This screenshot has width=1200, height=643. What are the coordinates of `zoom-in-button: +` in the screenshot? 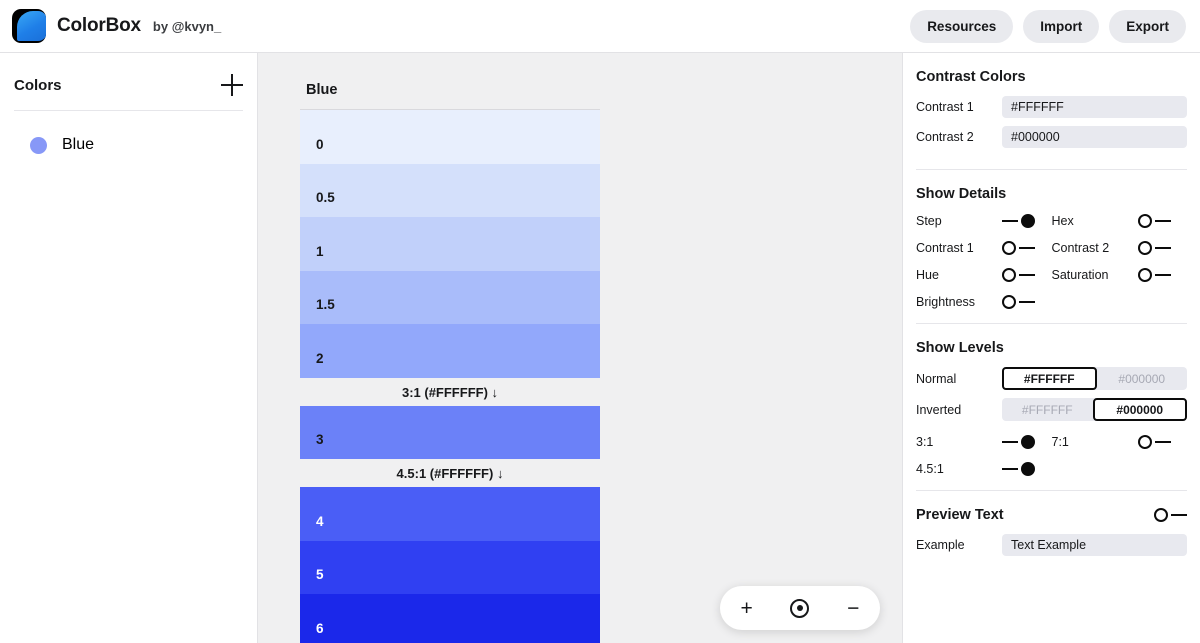 It's located at (747, 608).